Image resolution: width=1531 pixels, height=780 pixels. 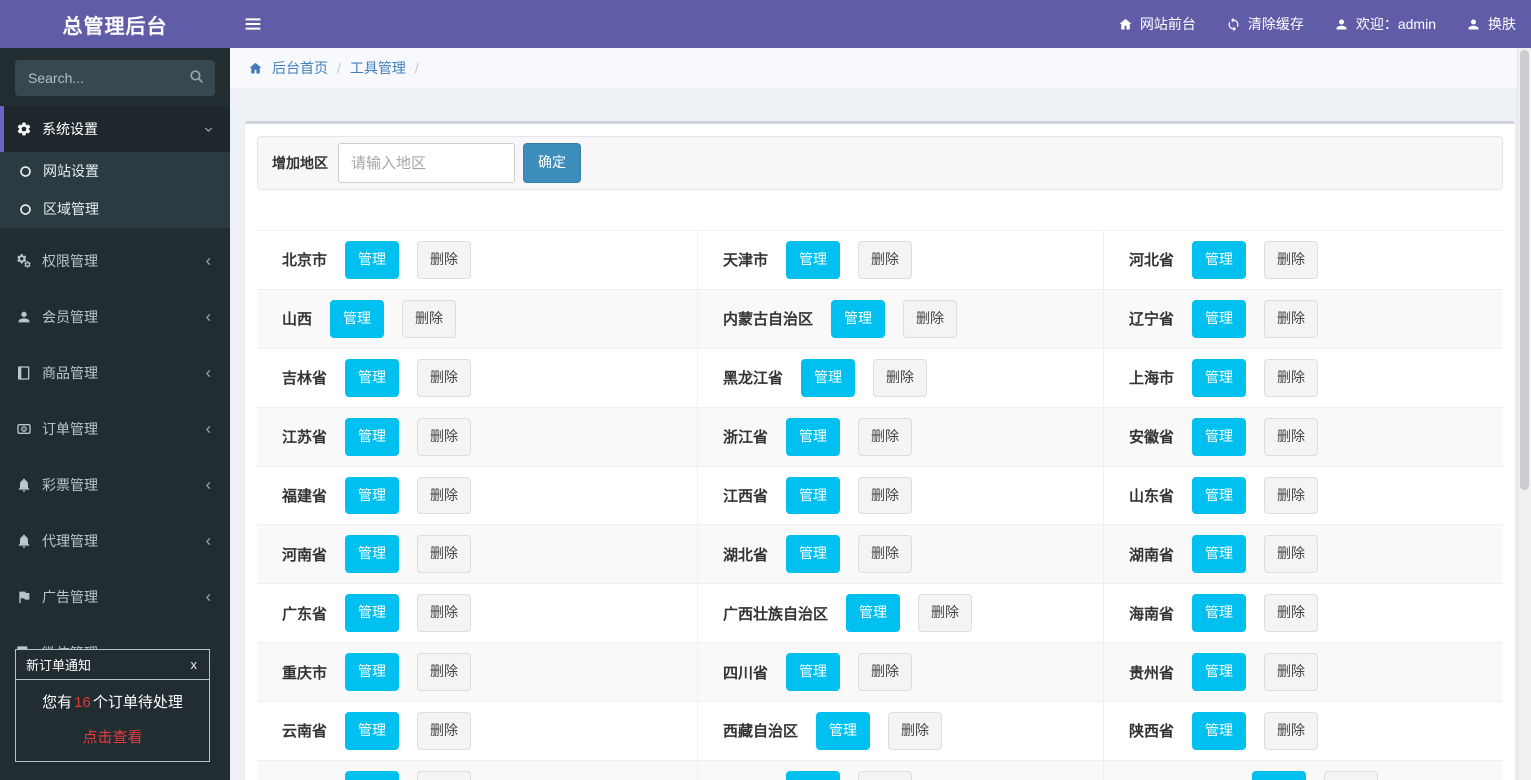 What do you see at coordinates (115, 317) in the screenshot?
I see `sidebar-item-2: 会员管理` at bounding box center [115, 317].